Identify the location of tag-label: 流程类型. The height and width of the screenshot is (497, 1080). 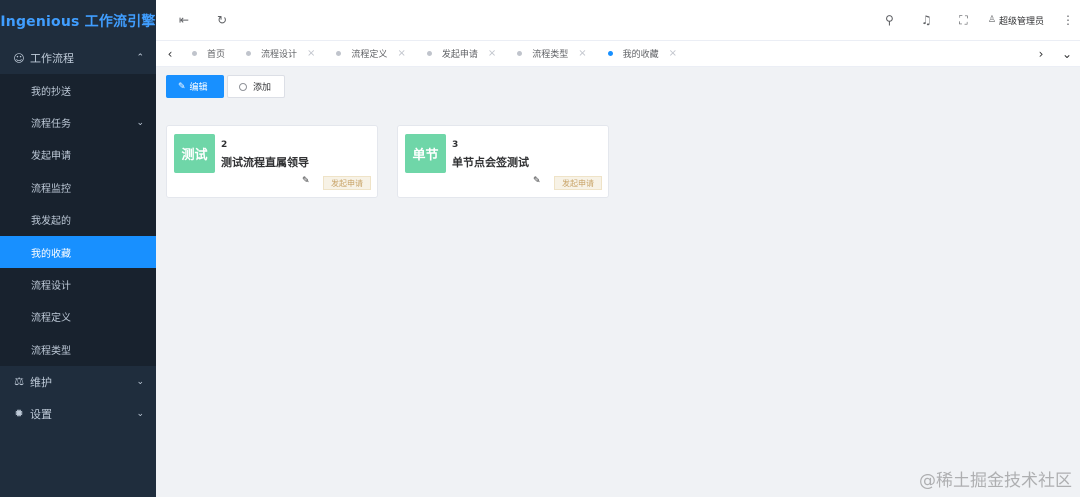
(550, 55).